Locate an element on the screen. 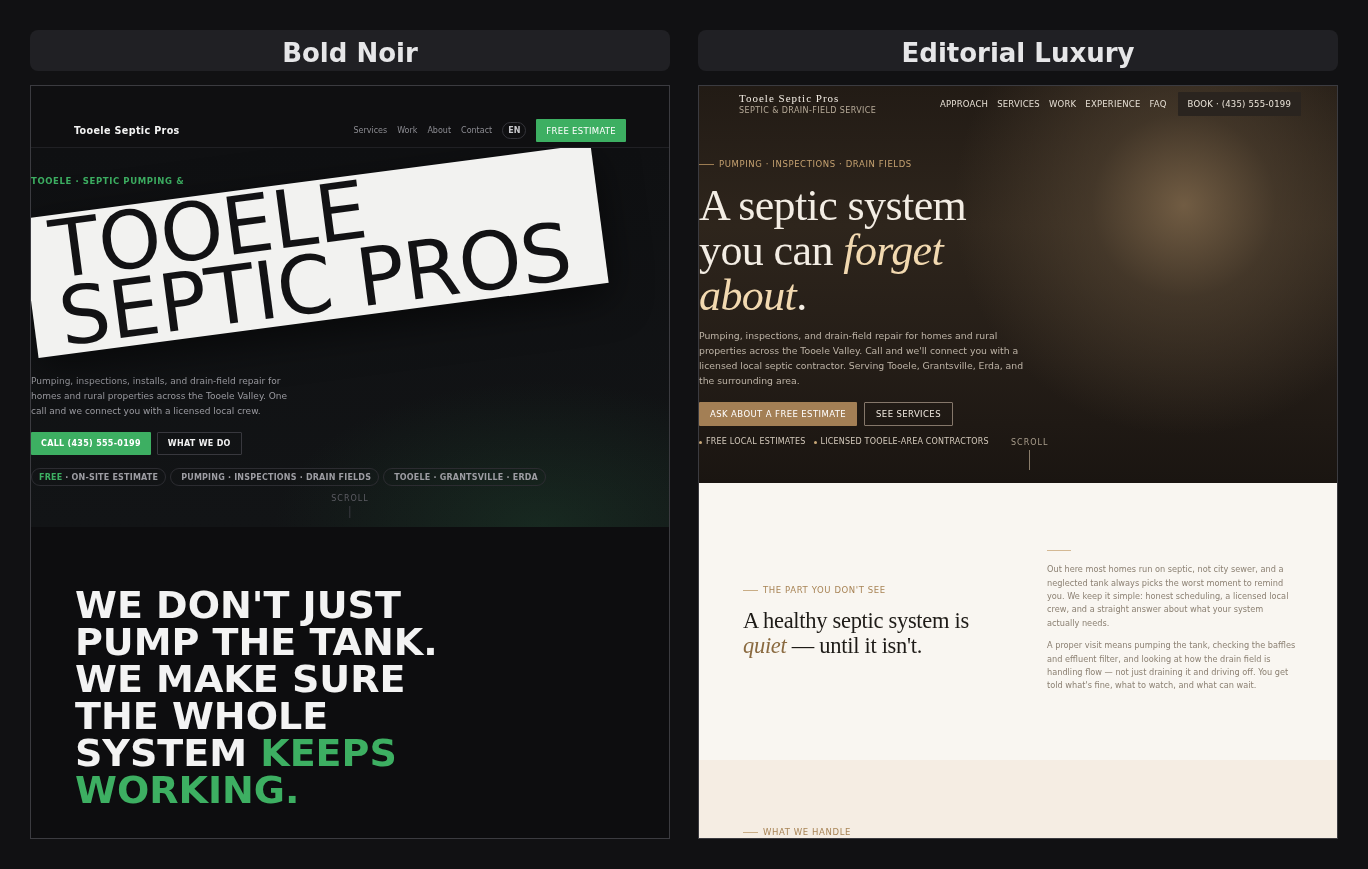 Image resolution: width=1368 pixels, height=869 pixels. panel-title: Bold Noir is located at coordinates (350, 52).